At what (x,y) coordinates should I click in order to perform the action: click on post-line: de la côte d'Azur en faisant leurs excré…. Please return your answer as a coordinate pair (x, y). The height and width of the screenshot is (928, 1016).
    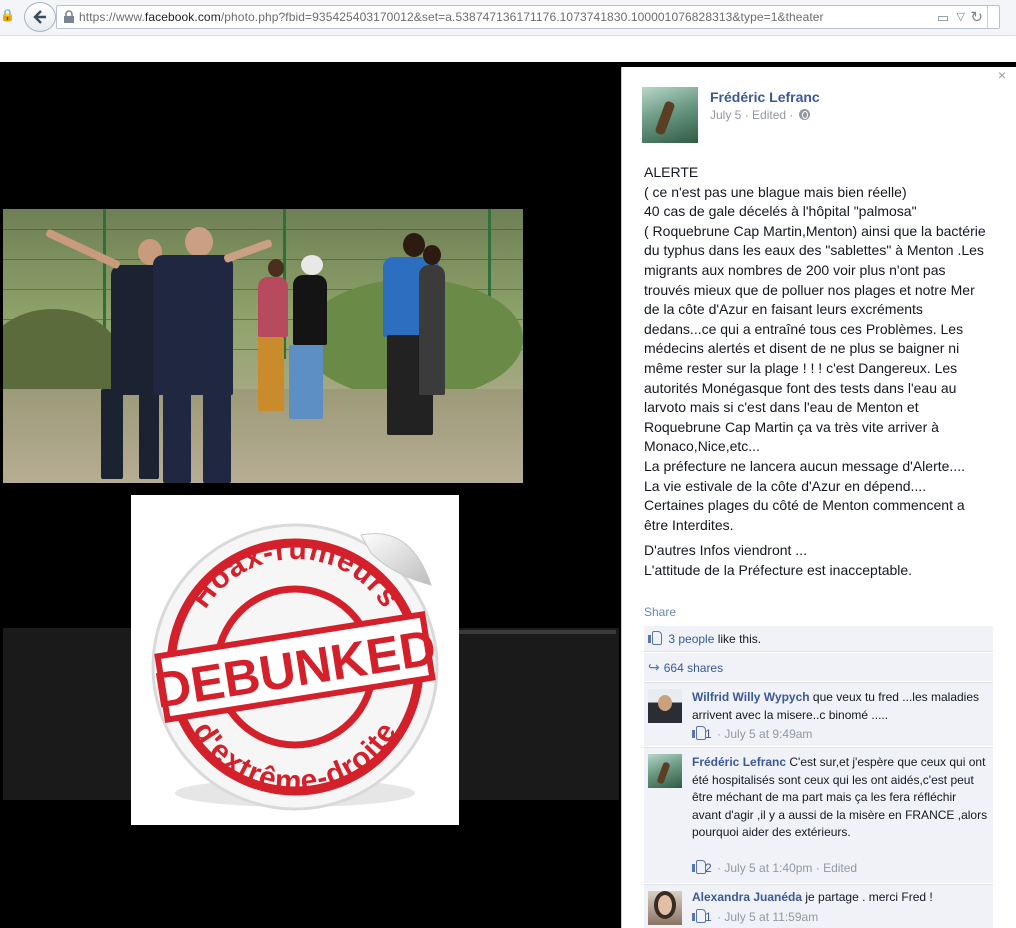
    Looking at the image, I should click on (783, 309).